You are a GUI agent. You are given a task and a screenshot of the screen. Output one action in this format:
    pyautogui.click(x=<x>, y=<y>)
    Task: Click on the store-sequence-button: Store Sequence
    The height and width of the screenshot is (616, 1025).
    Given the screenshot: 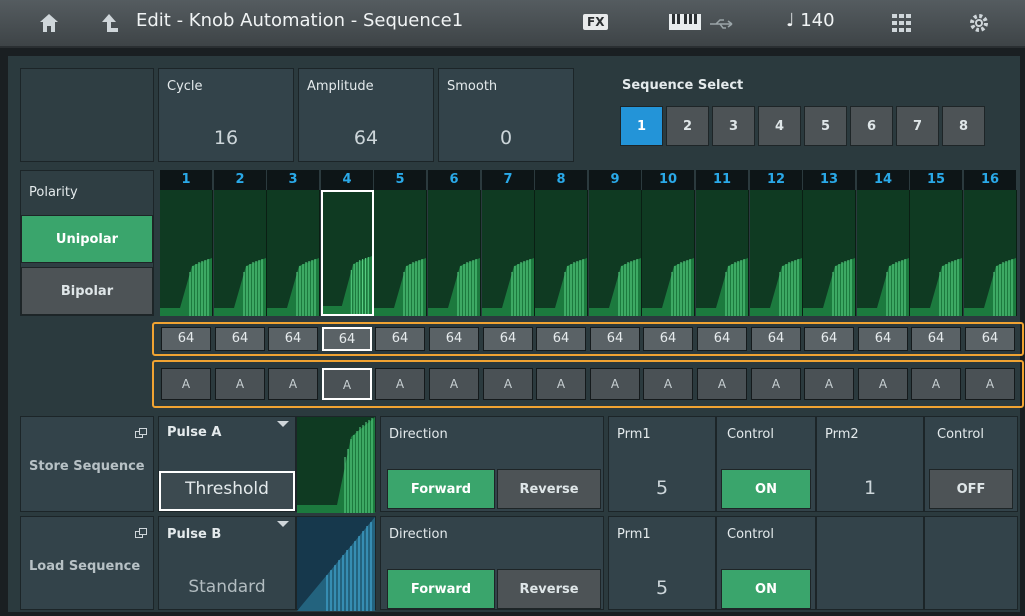 What is the action you would take?
    pyautogui.click(x=87, y=464)
    